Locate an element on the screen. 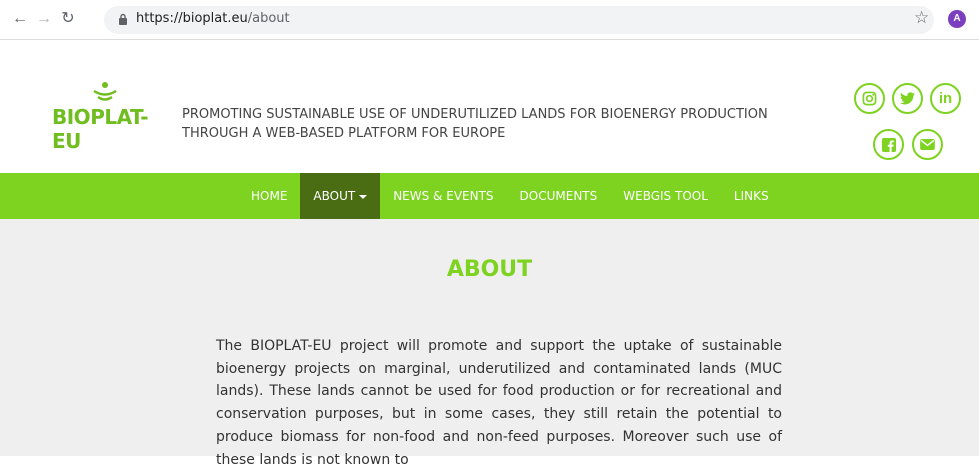 This screenshot has height=471, width=979. nav-about: ABOUT is located at coordinates (340, 196).